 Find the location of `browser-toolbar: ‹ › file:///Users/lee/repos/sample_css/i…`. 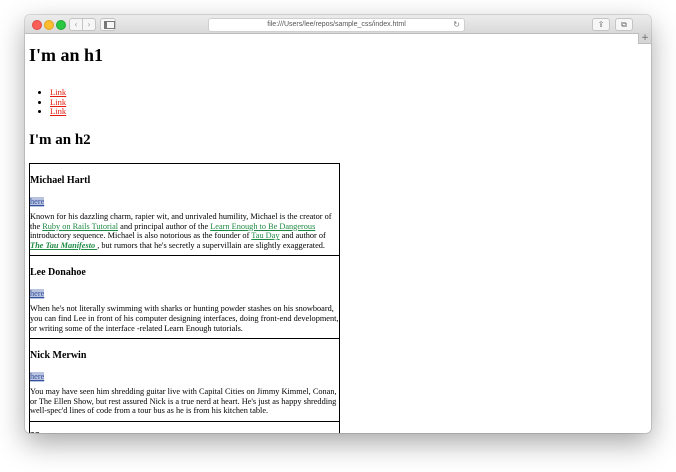

browser-toolbar: ‹ › file:///Users/lee/repos/sample_css/i… is located at coordinates (338, 24).